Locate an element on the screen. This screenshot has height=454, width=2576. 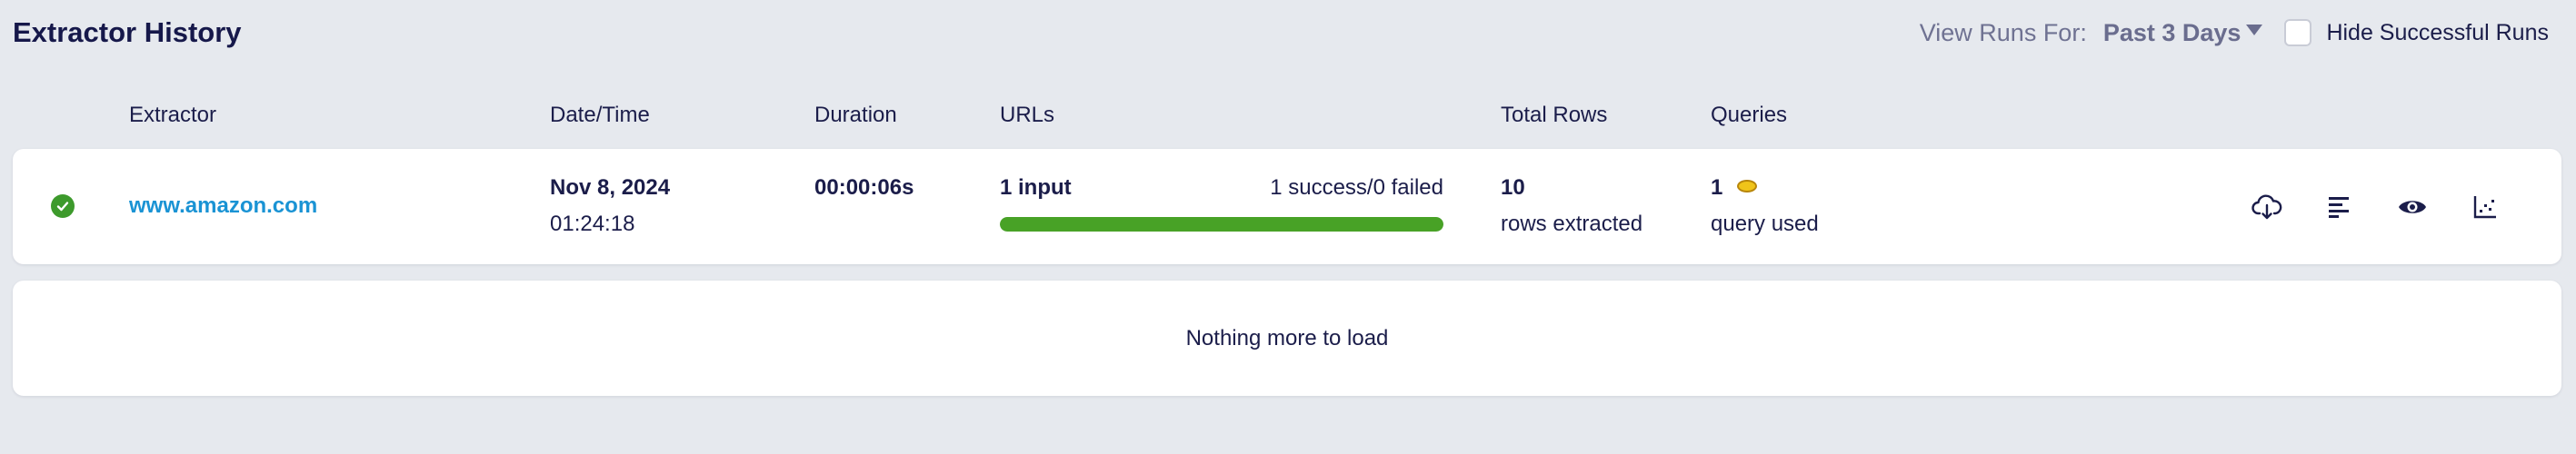
column-header-datetime: Date/Time is located at coordinates (600, 115).